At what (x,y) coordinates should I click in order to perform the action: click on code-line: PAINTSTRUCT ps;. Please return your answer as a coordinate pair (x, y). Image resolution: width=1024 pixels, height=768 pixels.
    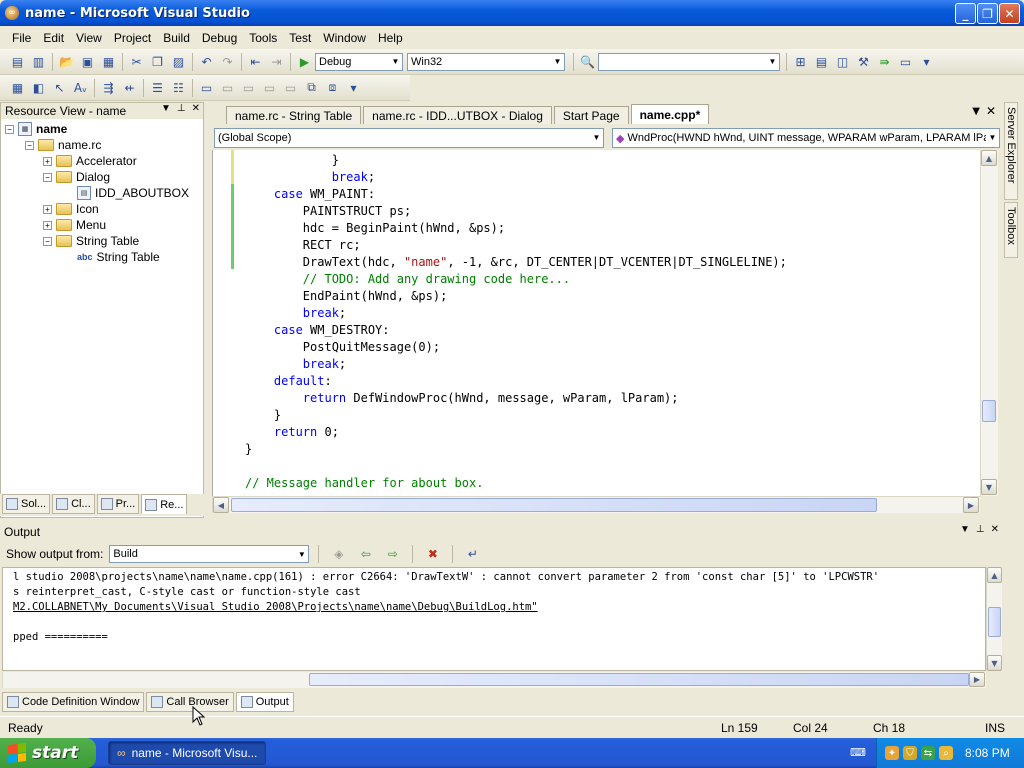
    Looking at the image, I should click on (328, 211).